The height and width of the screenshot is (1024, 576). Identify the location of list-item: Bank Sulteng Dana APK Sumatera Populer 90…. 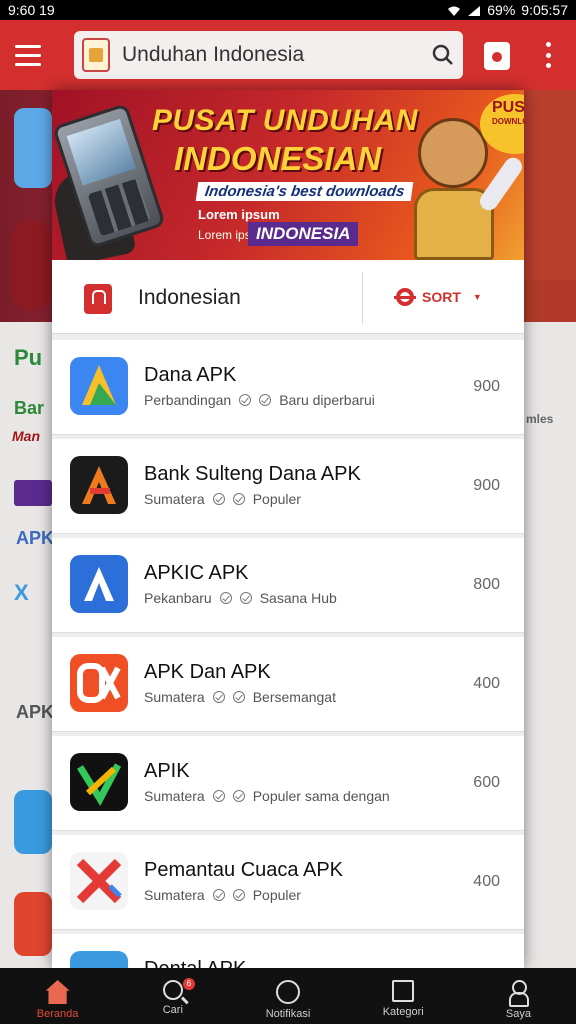
(288, 486).